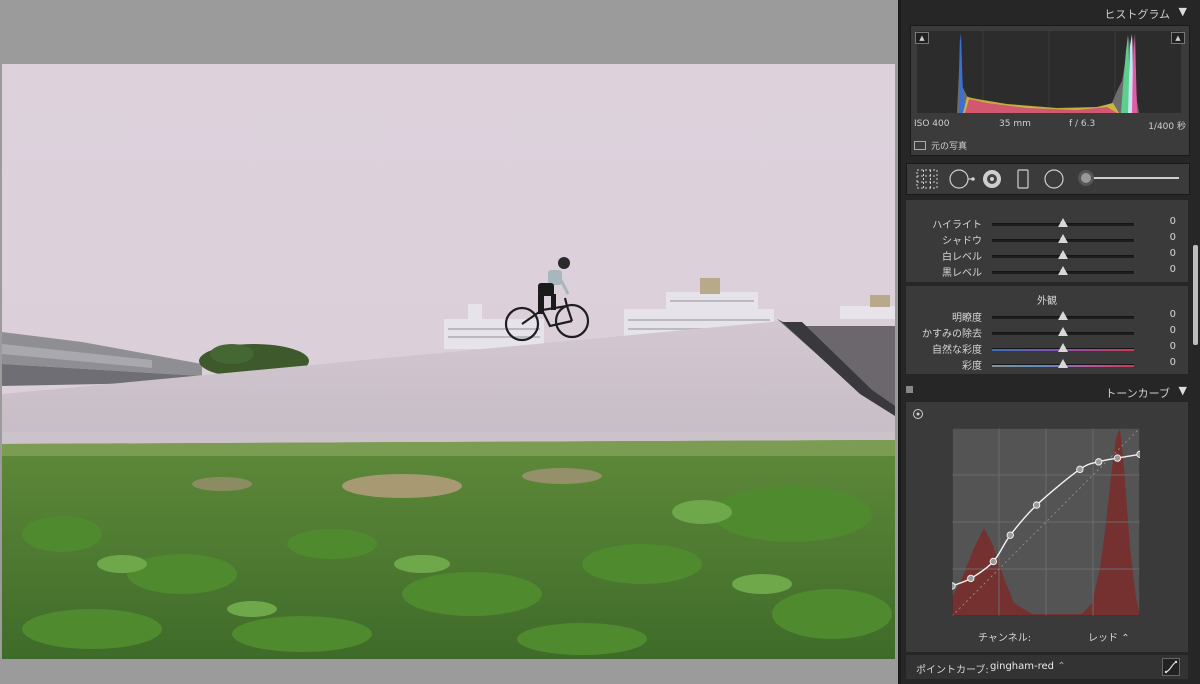 Image resolution: width=1200 pixels, height=684 pixels. I want to click on tone-curve-header: トーンカーブ ▼, so click(1047, 391).